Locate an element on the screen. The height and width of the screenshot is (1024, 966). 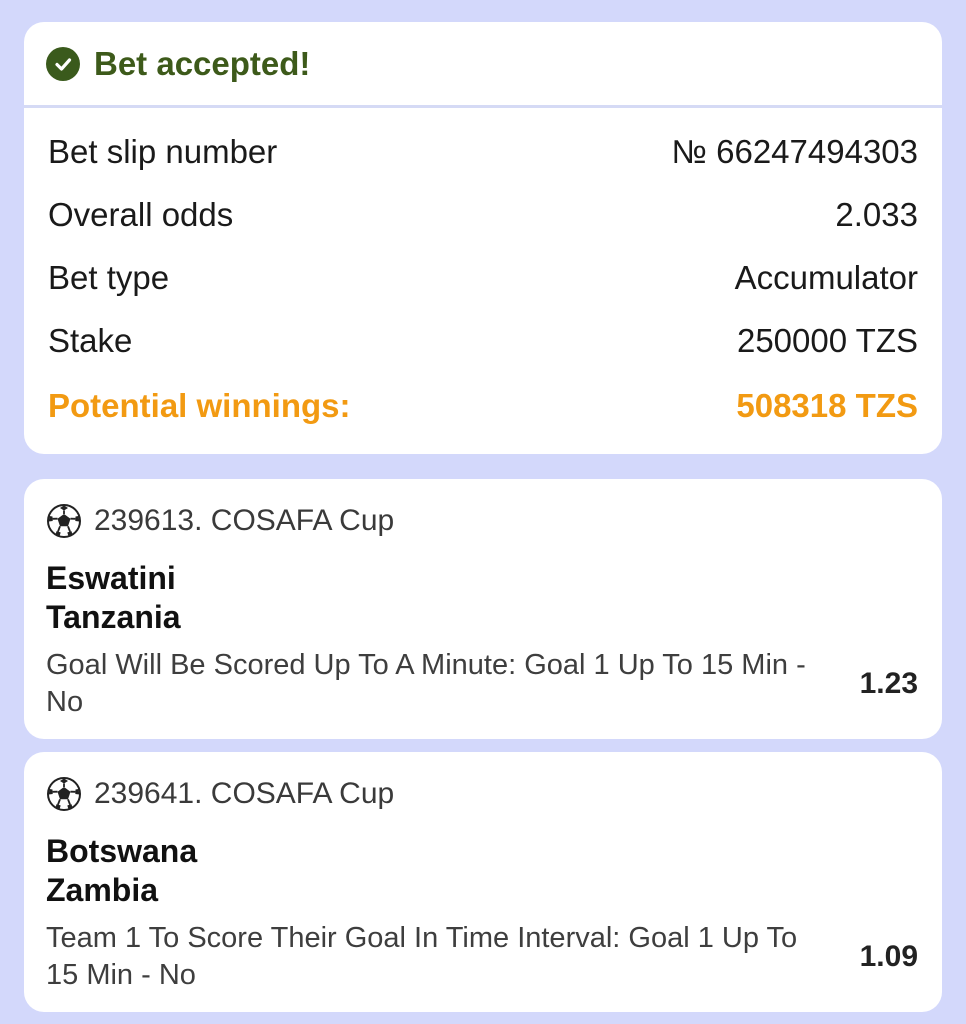
league-row: 239613. COSAFA Cup is located at coordinates (482, 521).